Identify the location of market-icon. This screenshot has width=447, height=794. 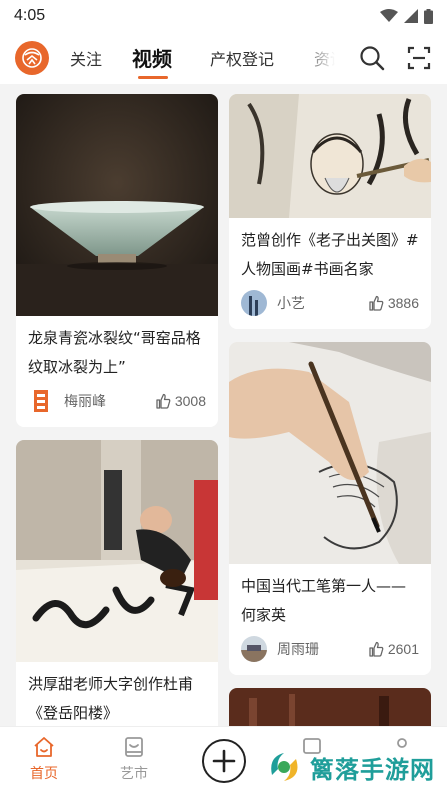
(134, 747).